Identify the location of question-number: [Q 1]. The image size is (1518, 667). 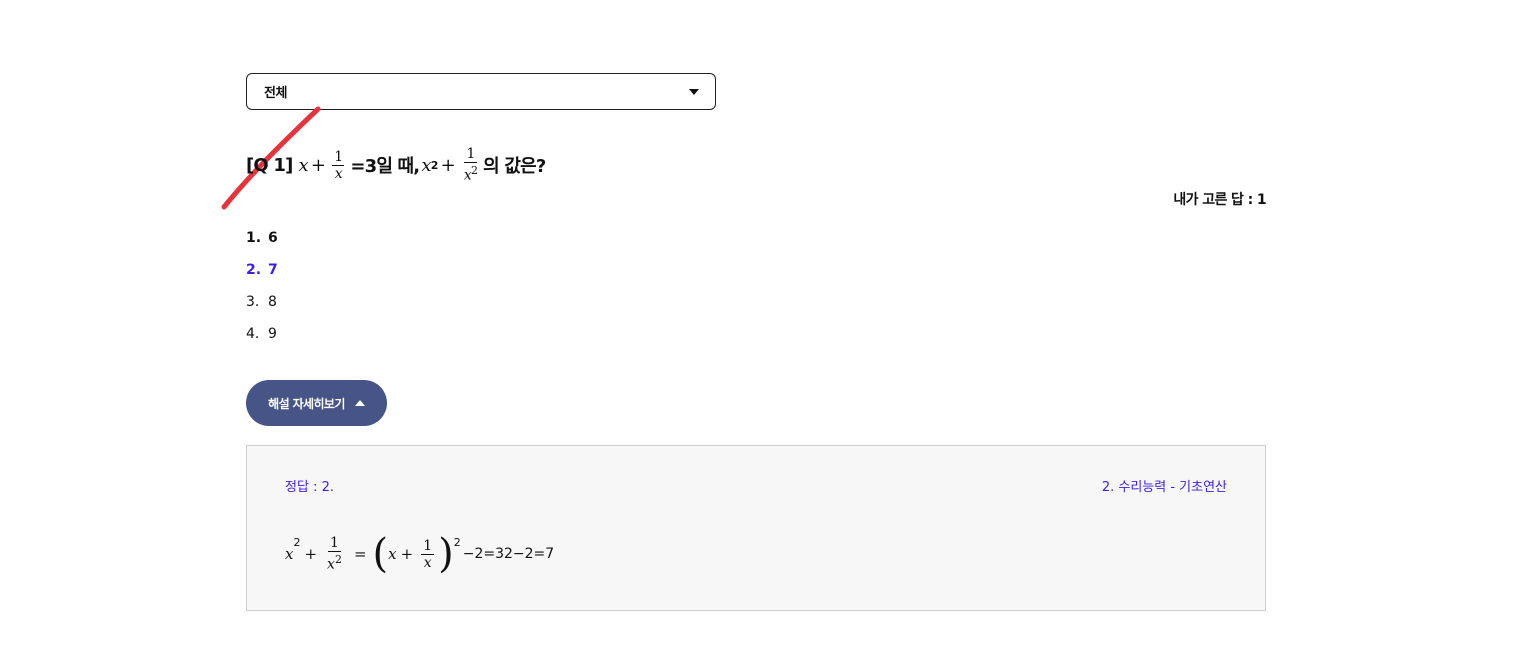
(269, 165).